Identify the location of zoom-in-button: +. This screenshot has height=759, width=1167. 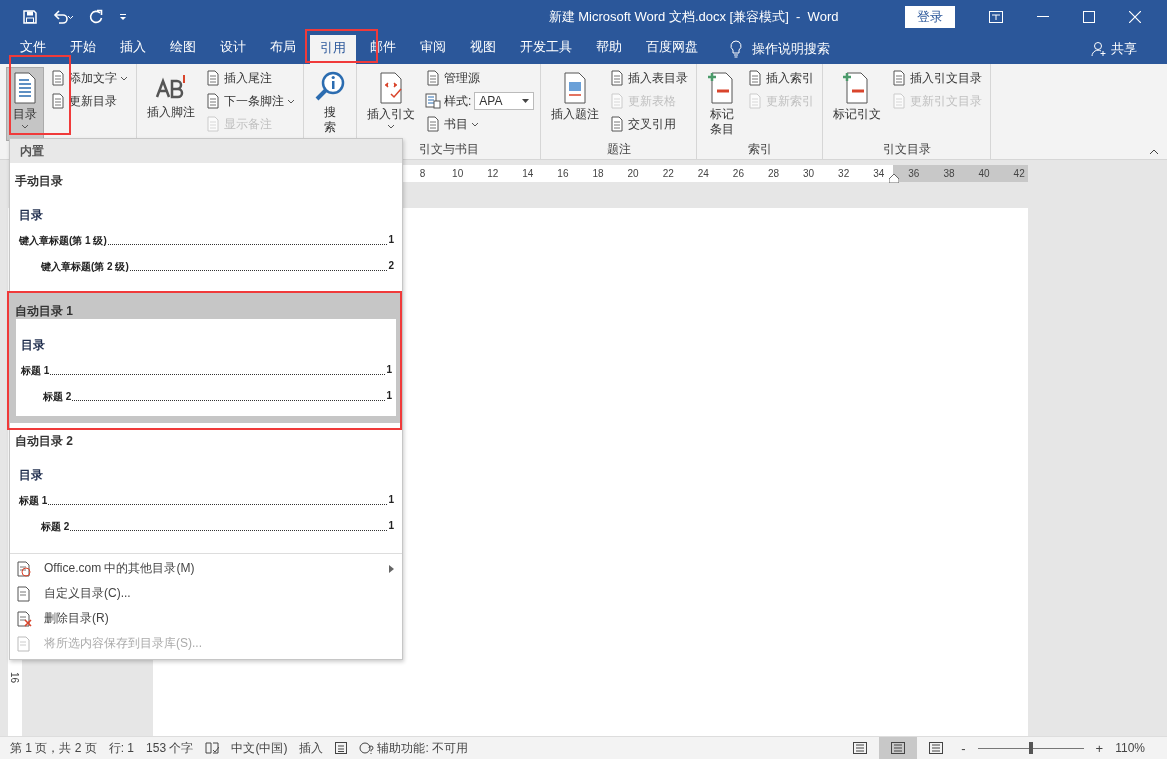
(1099, 748).